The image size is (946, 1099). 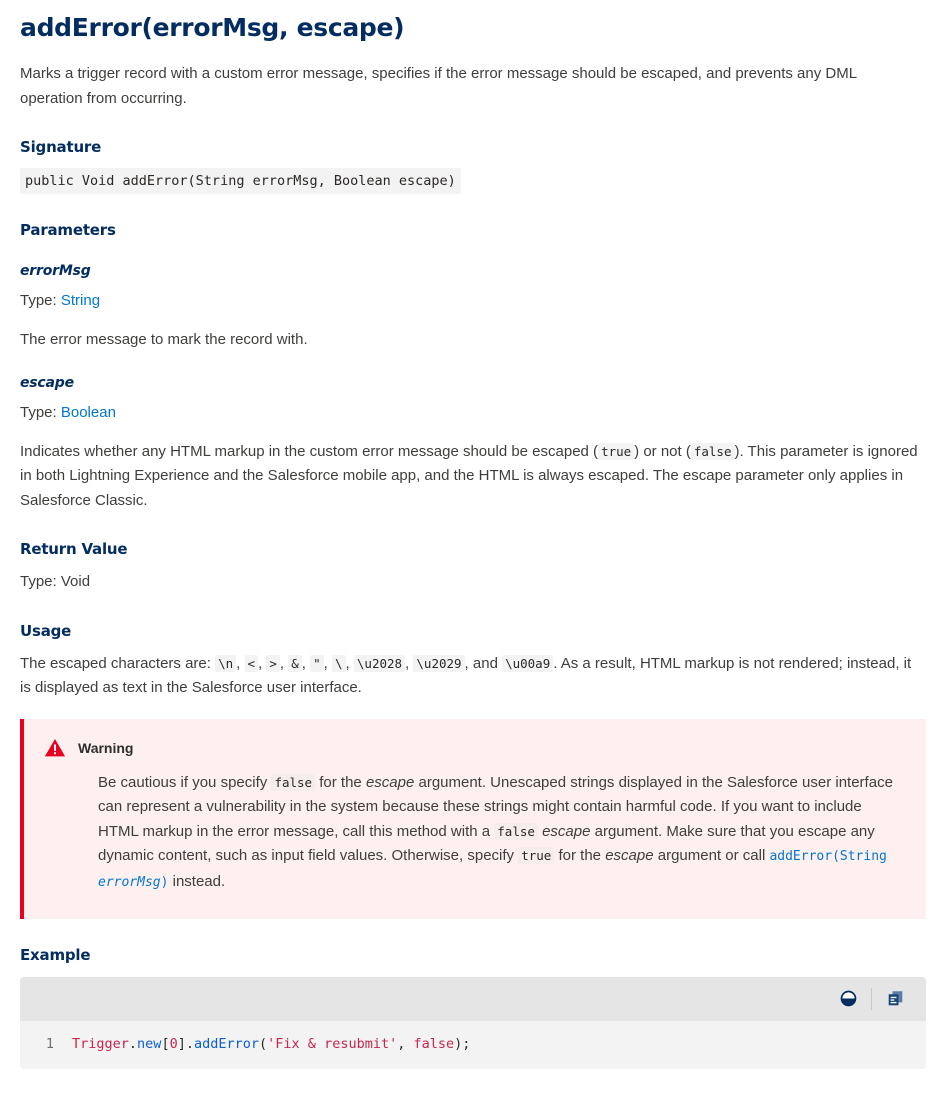 What do you see at coordinates (528, 663) in the screenshot?
I see `inline-code-escaped-char: \u00a9` at bounding box center [528, 663].